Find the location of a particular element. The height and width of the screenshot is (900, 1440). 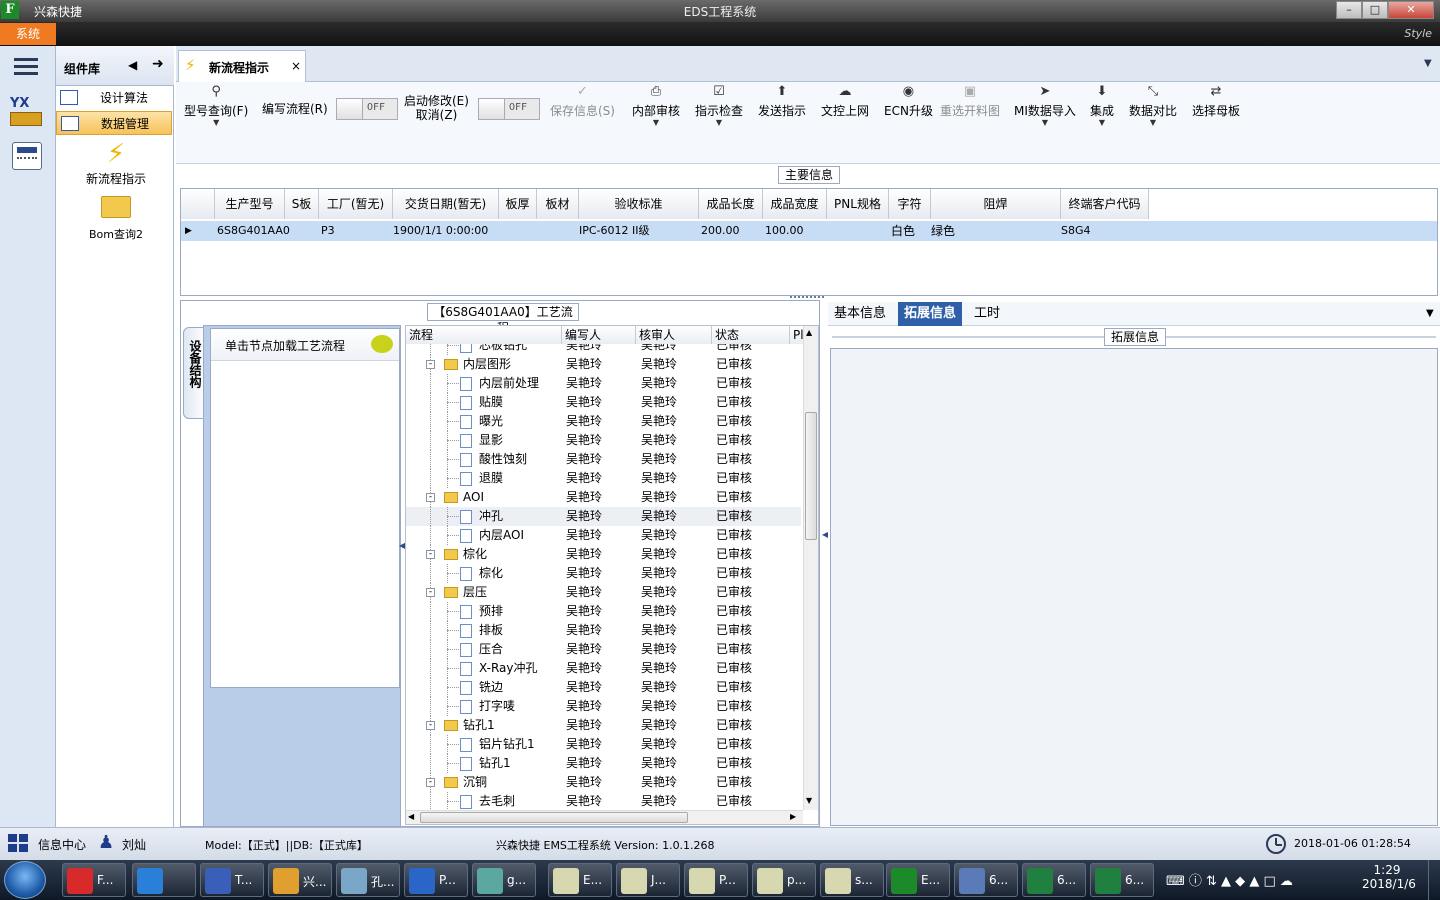

calculator-icon is located at coordinates (27, 156).